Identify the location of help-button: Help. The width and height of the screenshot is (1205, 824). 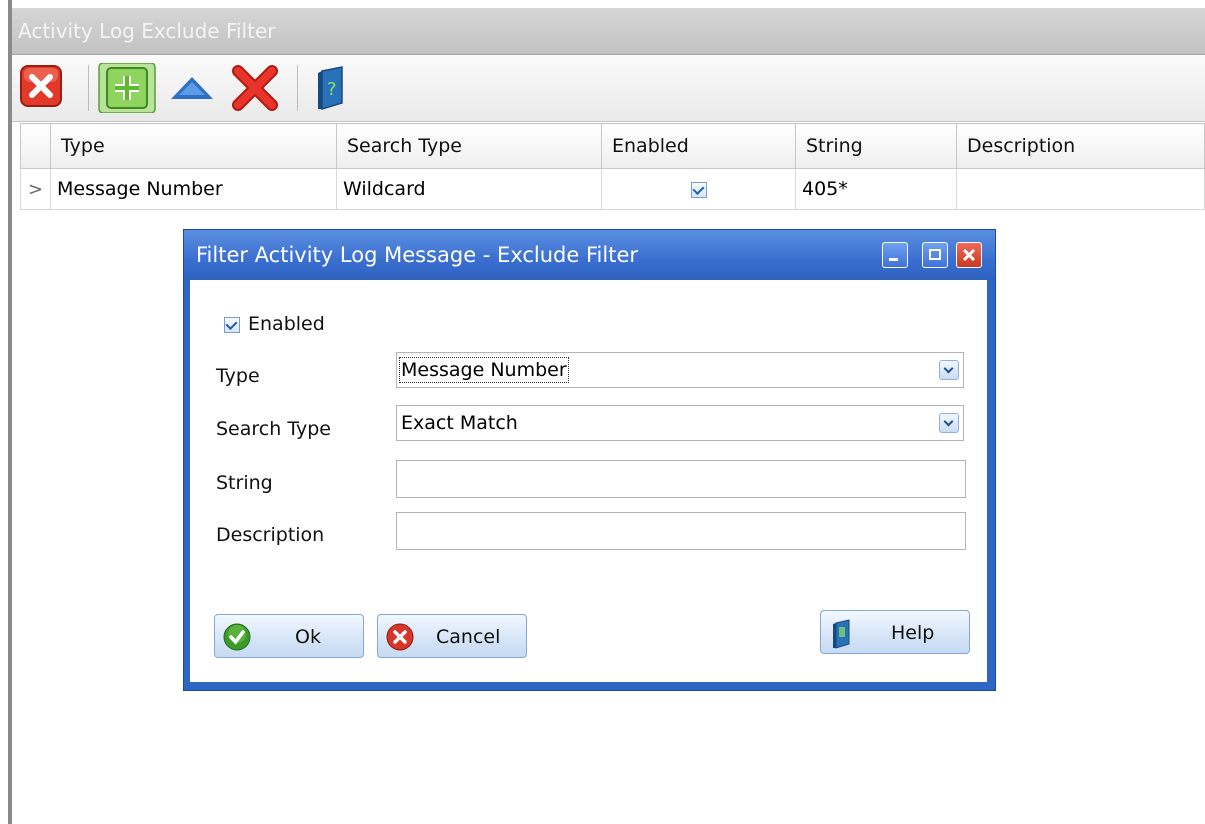
(895, 632).